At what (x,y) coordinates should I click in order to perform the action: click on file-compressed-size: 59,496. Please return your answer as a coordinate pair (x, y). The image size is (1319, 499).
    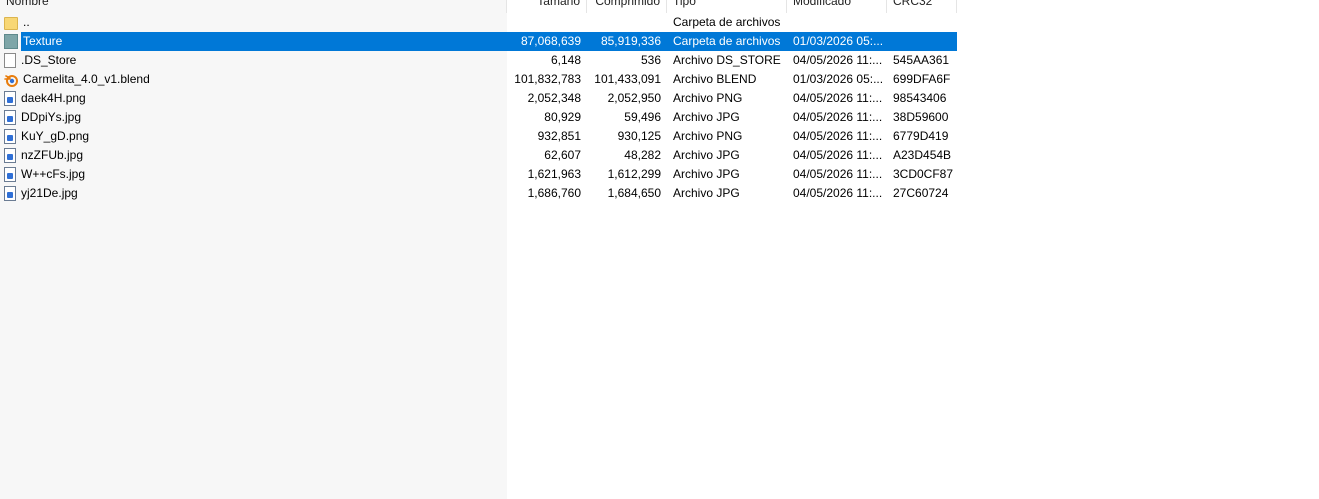
    Looking at the image, I should click on (642, 117).